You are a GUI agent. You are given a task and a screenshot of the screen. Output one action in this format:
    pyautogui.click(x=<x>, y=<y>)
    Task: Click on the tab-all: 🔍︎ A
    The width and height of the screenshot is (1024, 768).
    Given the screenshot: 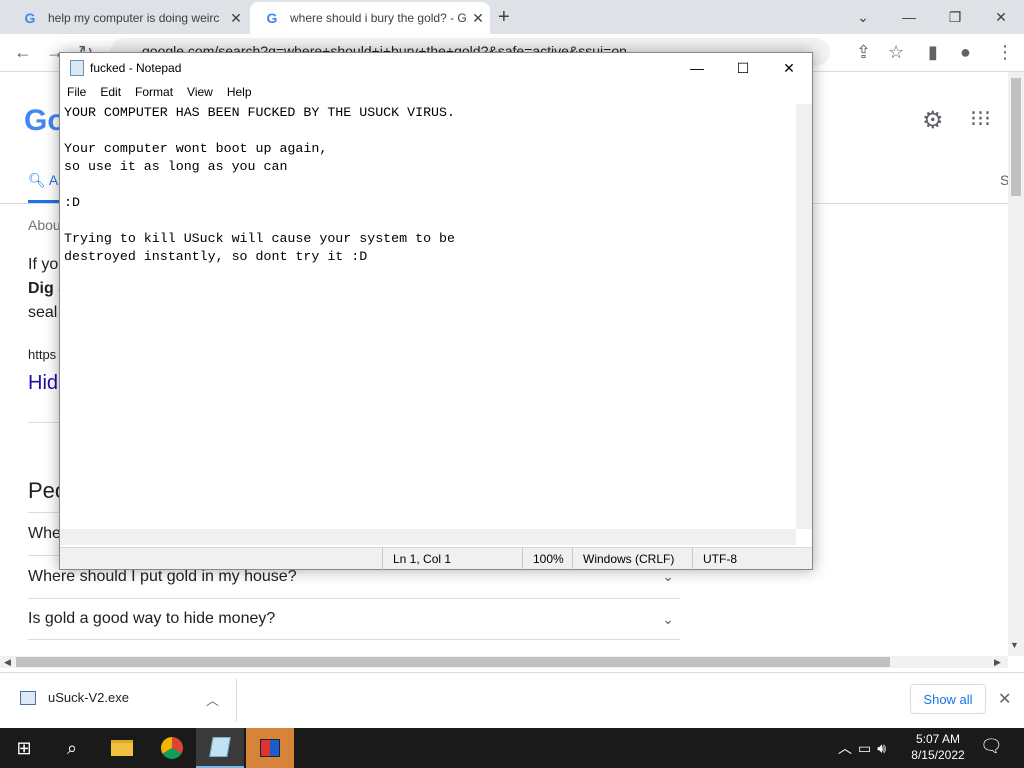 What is the action you would take?
    pyautogui.click(x=43, y=180)
    